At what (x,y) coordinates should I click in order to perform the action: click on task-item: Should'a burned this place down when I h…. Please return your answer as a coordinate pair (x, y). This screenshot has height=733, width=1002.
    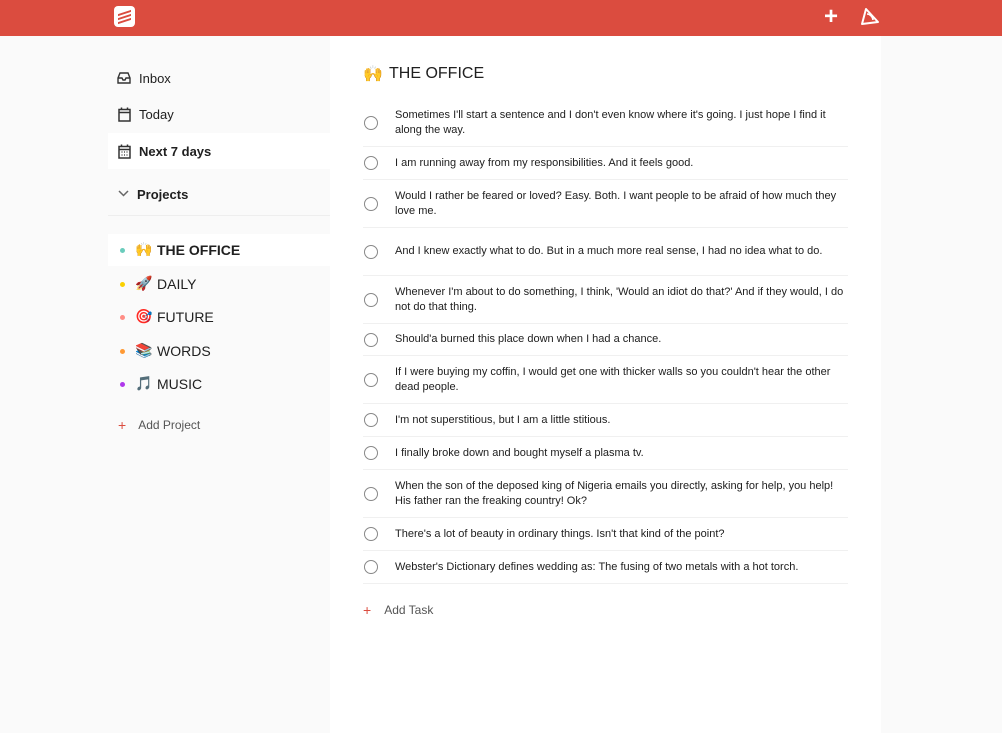
    Looking at the image, I should click on (605, 340).